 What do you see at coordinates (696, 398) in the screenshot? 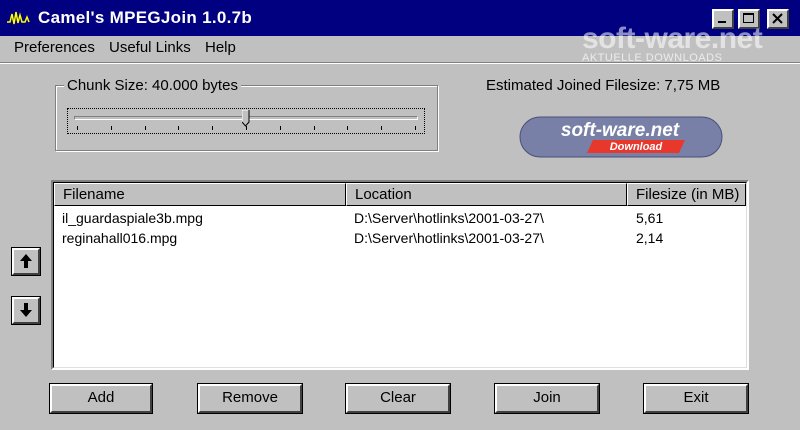
I see `exit-button: Exit` at bounding box center [696, 398].